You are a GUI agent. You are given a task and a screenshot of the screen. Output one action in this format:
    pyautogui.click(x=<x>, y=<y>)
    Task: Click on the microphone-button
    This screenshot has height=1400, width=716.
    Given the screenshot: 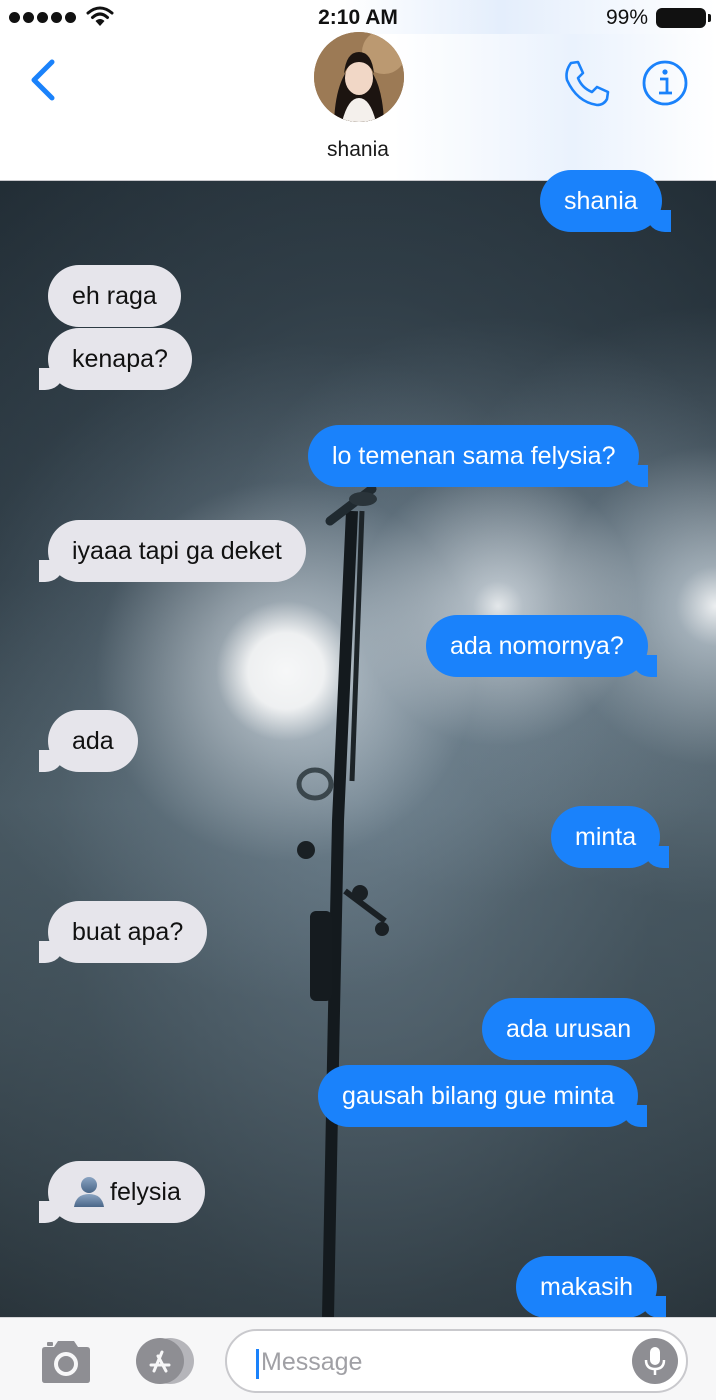 What is the action you would take?
    pyautogui.click(x=655, y=1361)
    